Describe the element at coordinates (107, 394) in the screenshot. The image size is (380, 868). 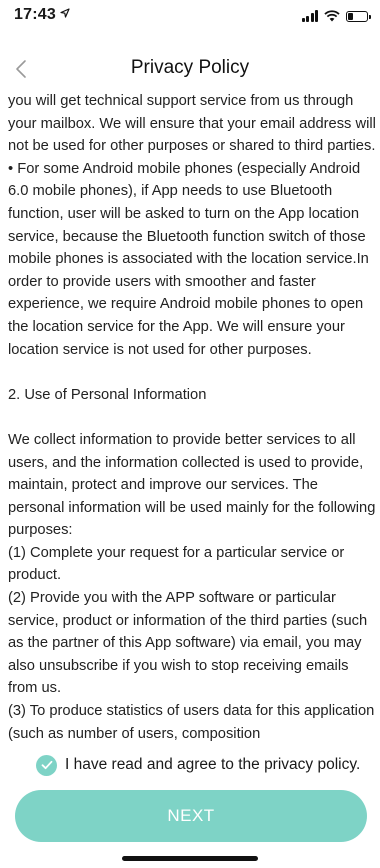
I see `policy-section-heading: 2. Use of Personal Information` at that location.